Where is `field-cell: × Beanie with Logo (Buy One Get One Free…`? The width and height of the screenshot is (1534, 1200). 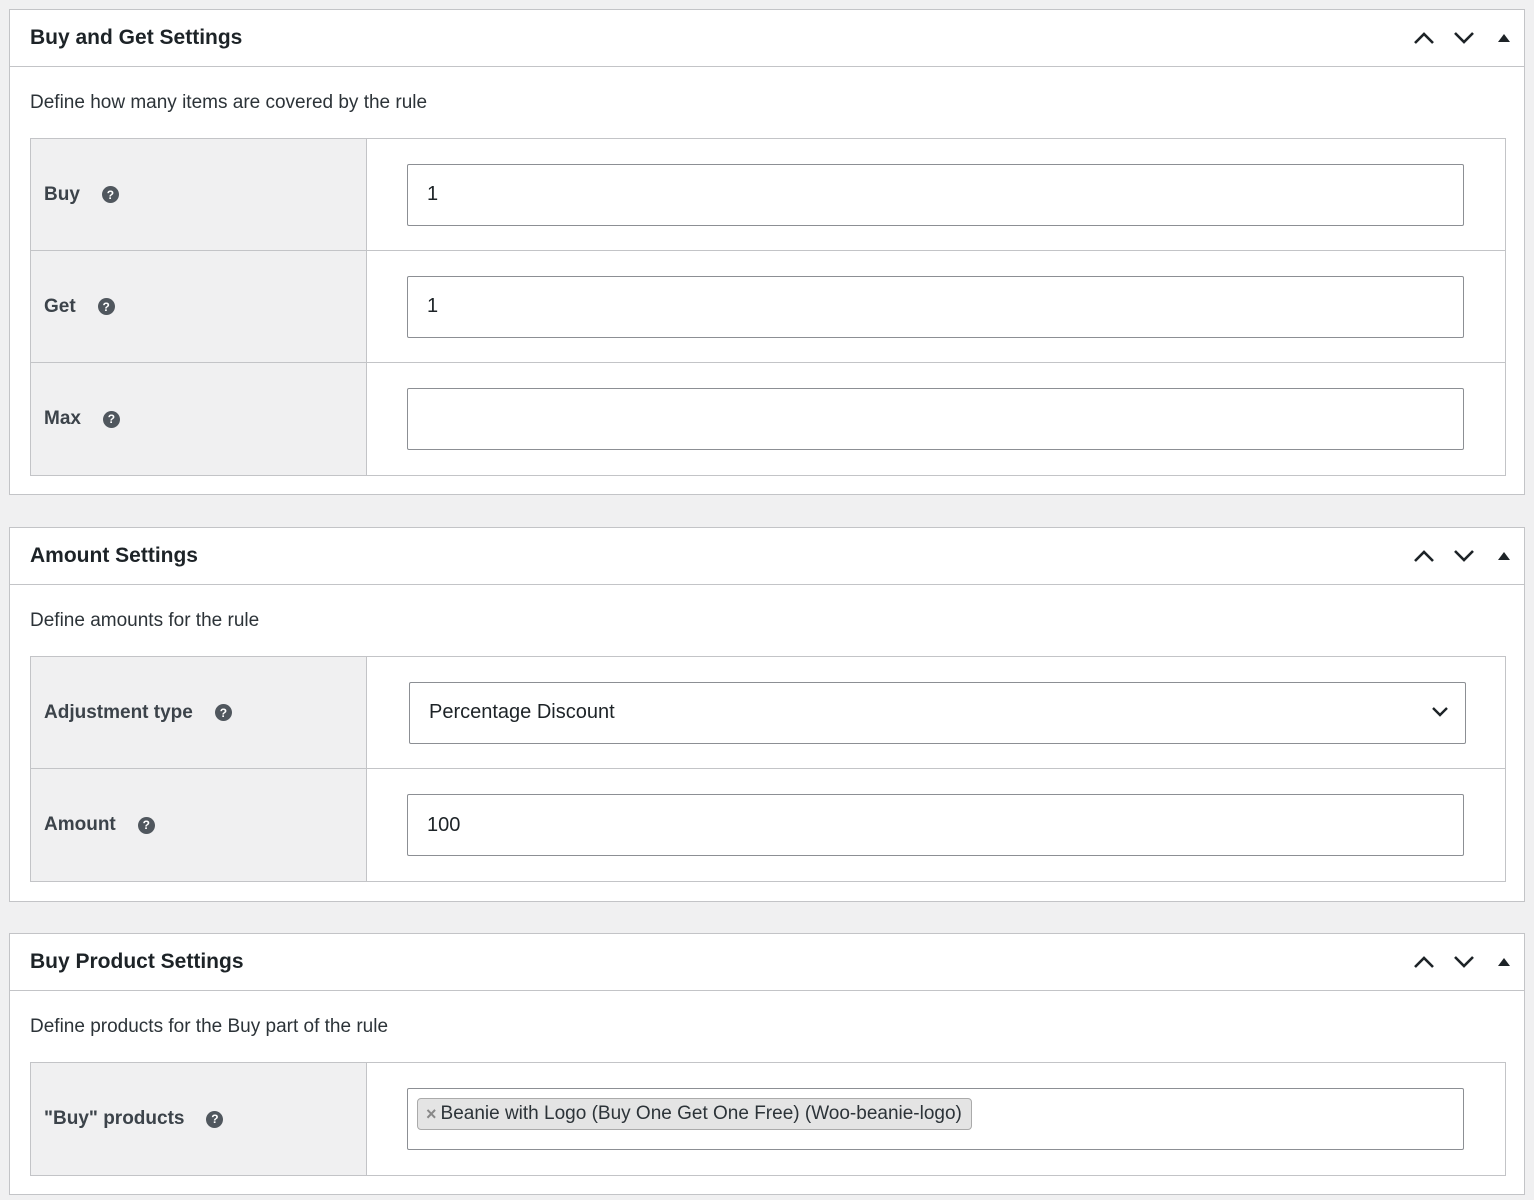 field-cell: × Beanie with Logo (Buy One Get One Free… is located at coordinates (936, 1119).